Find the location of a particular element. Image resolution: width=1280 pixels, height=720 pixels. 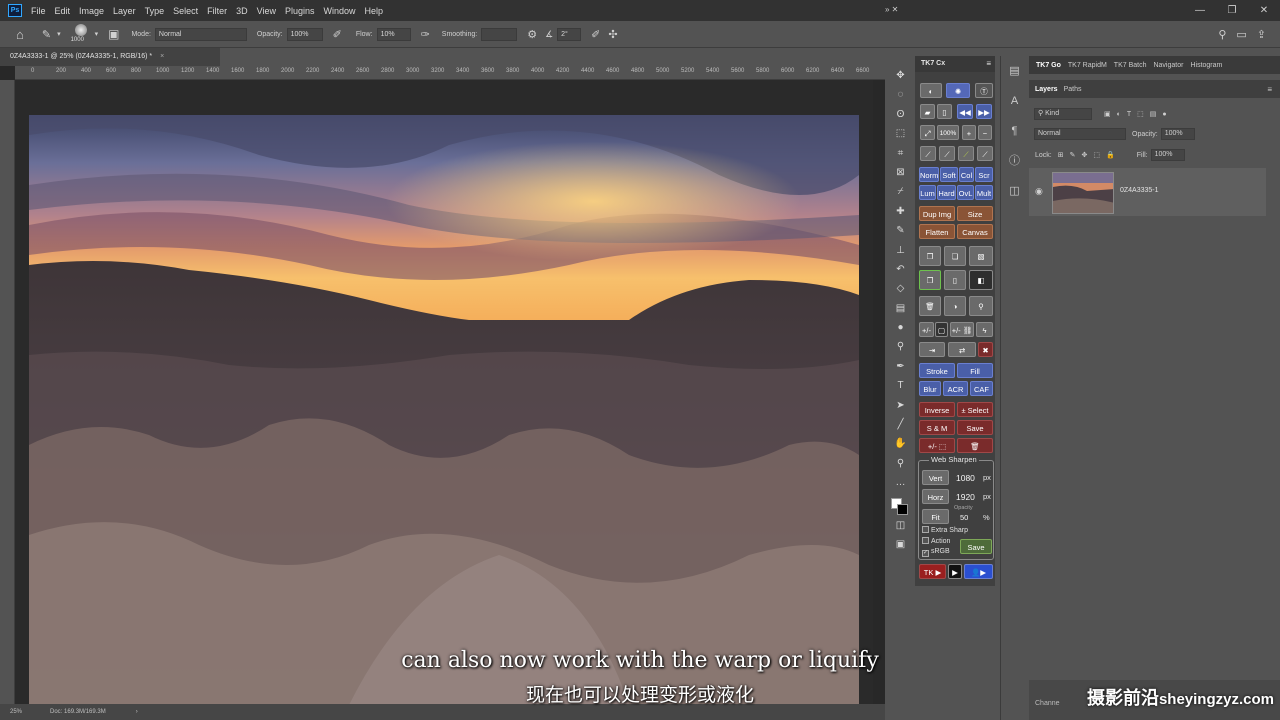

brush-settings-icon: ▣ is located at coordinates (113, 34).